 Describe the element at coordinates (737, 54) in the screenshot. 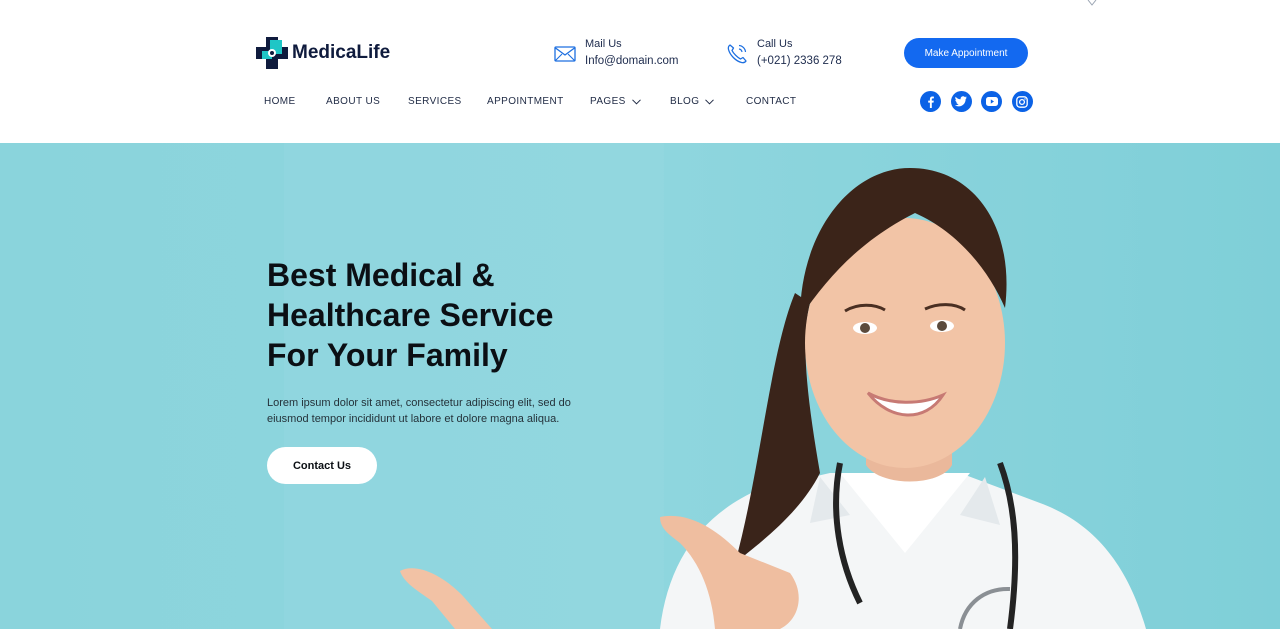

I see `phone-icon` at that location.